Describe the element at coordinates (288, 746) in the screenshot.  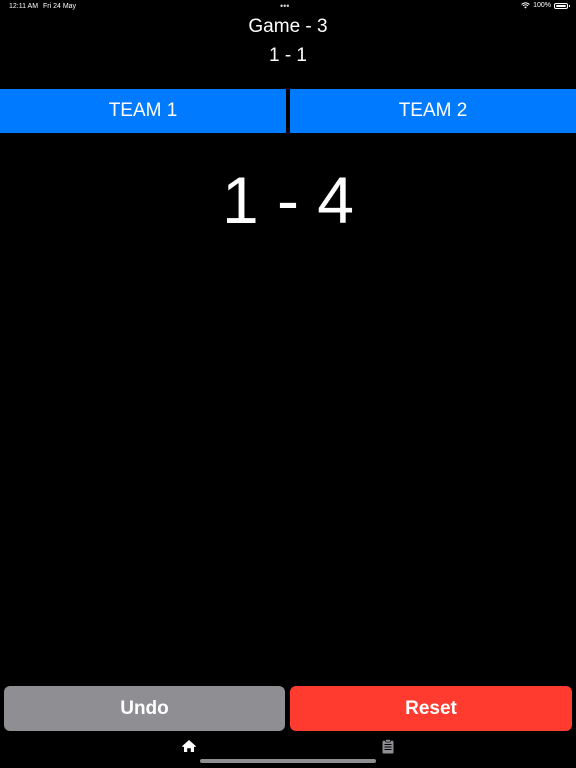
I see `tab-bar` at that location.